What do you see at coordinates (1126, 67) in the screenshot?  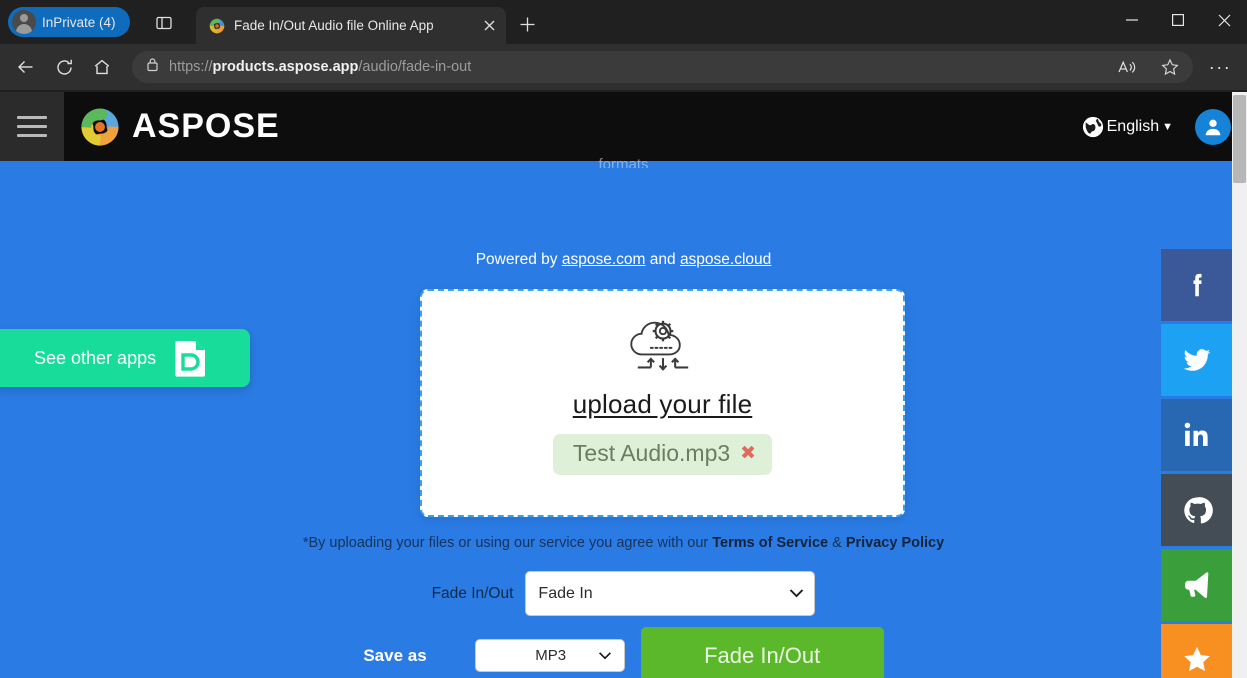 I see `read-aloud-icon` at bounding box center [1126, 67].